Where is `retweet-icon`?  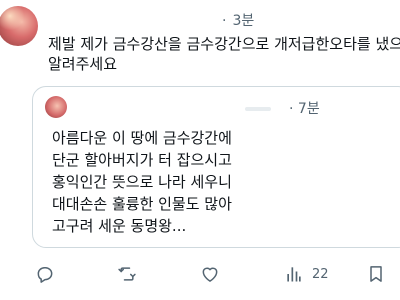 retweet-icon is located at coordinates (127, 274).